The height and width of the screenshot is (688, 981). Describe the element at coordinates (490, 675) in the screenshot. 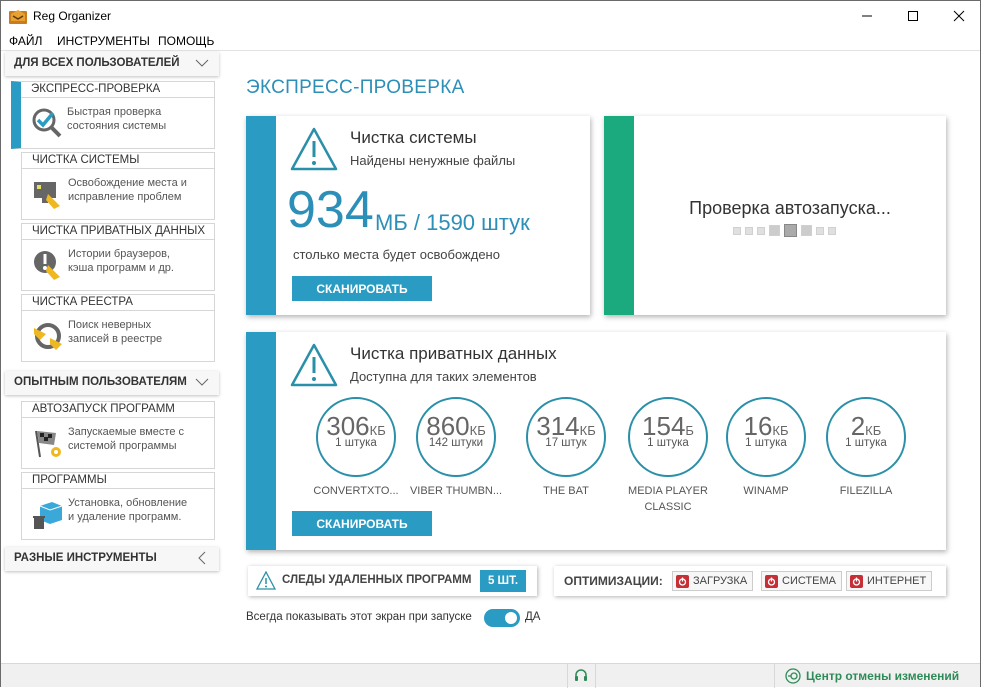

I see `status-bar: Центр отмены изменений` at that location.